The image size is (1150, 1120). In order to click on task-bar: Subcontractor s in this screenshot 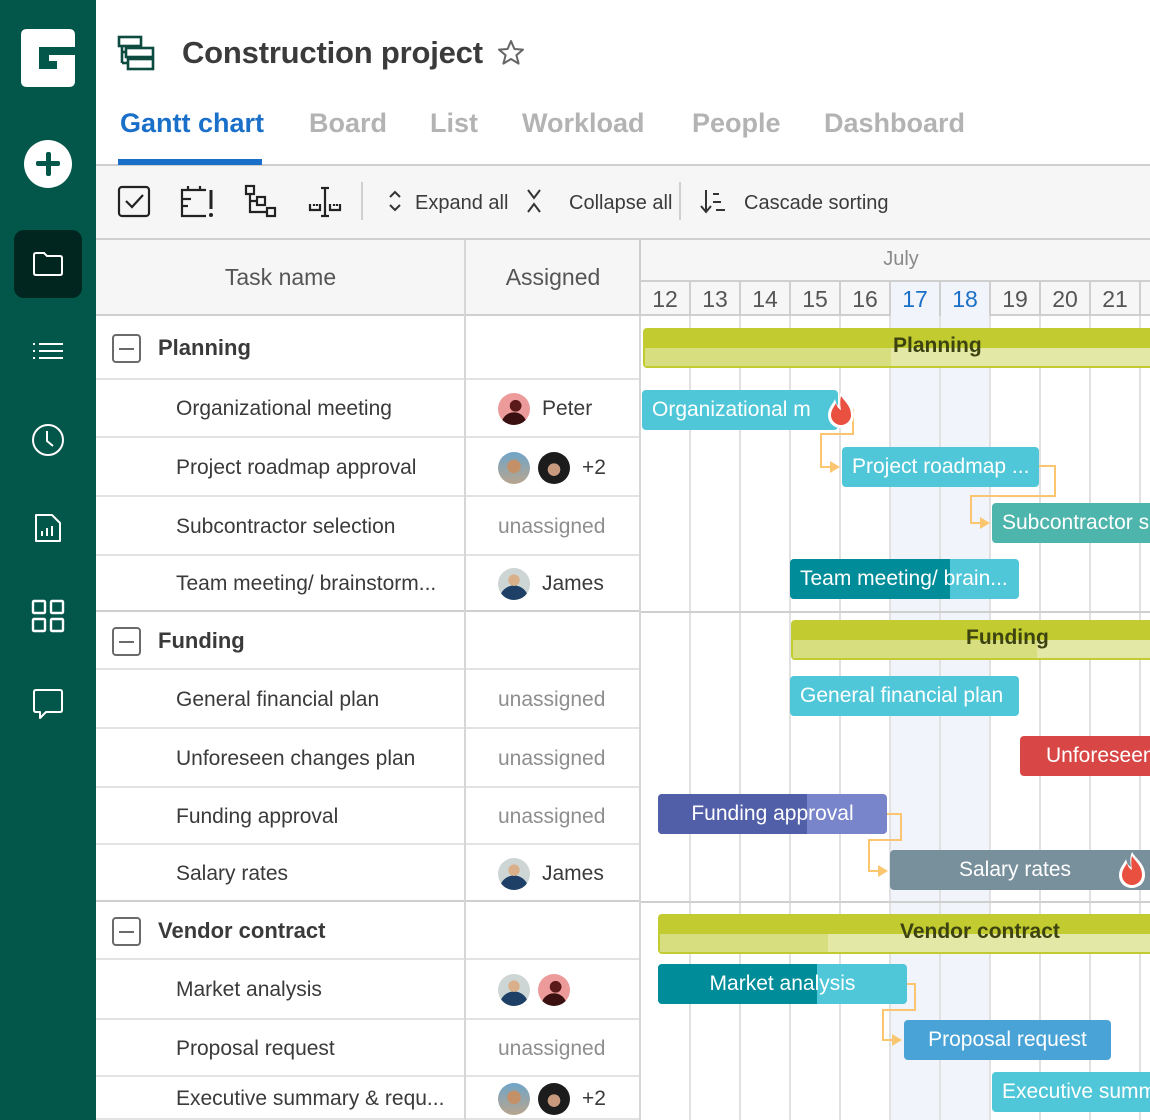, I will do `click(1071, 523)`.